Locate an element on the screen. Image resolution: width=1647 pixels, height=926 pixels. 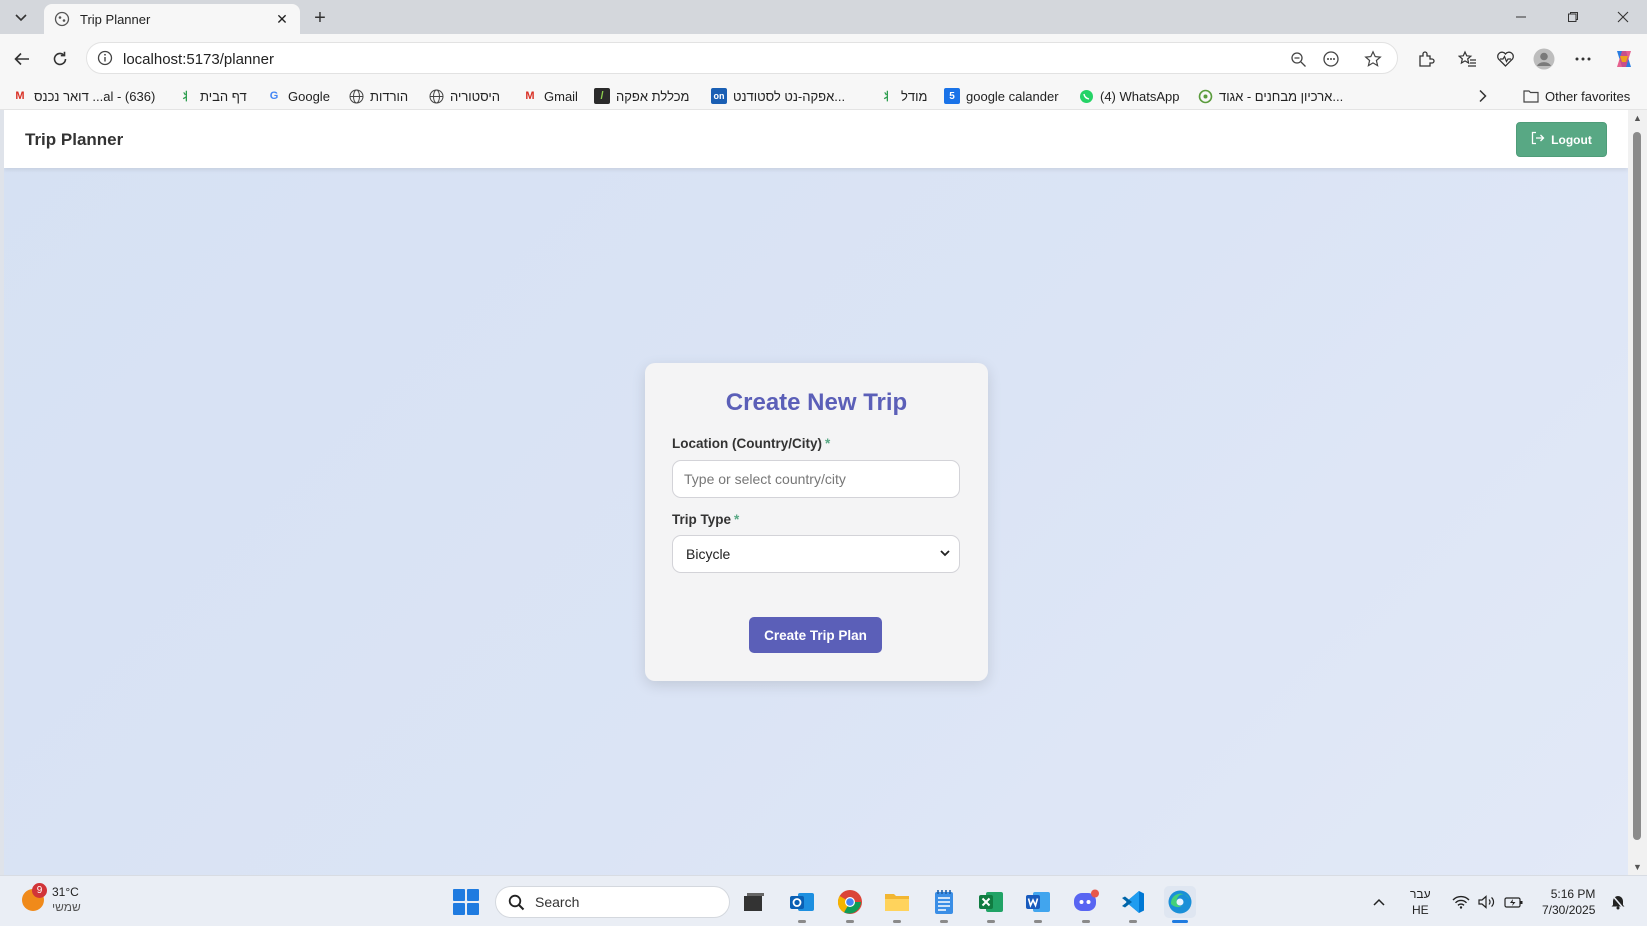
edge-icon is located at coordinates (1180, 904).